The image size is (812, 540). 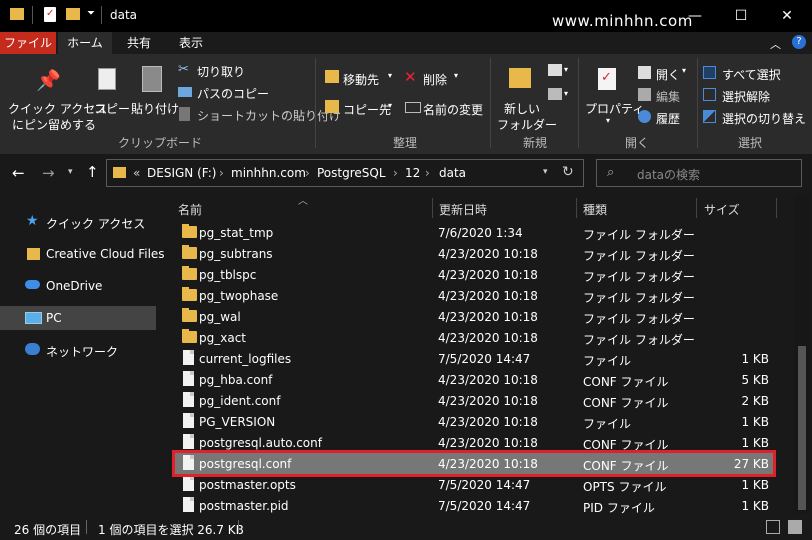 I want to click on forward-button: →, so click(x=48, y=173).